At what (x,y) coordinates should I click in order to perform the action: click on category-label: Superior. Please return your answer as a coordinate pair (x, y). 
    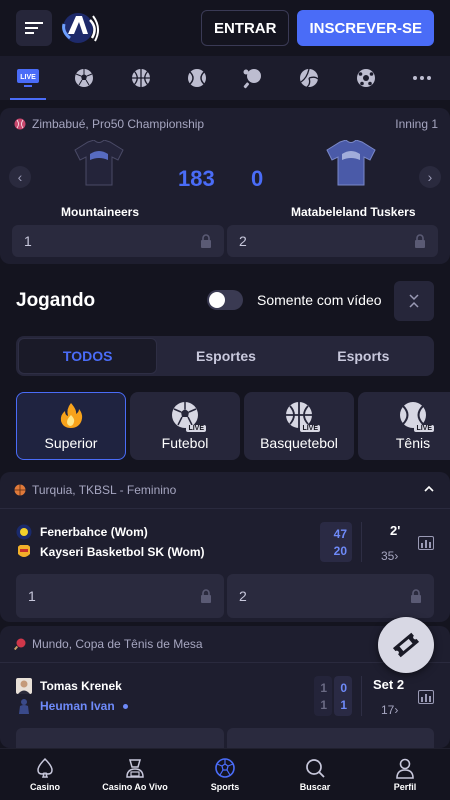
    Looking at the image, I should click on (71, 443).